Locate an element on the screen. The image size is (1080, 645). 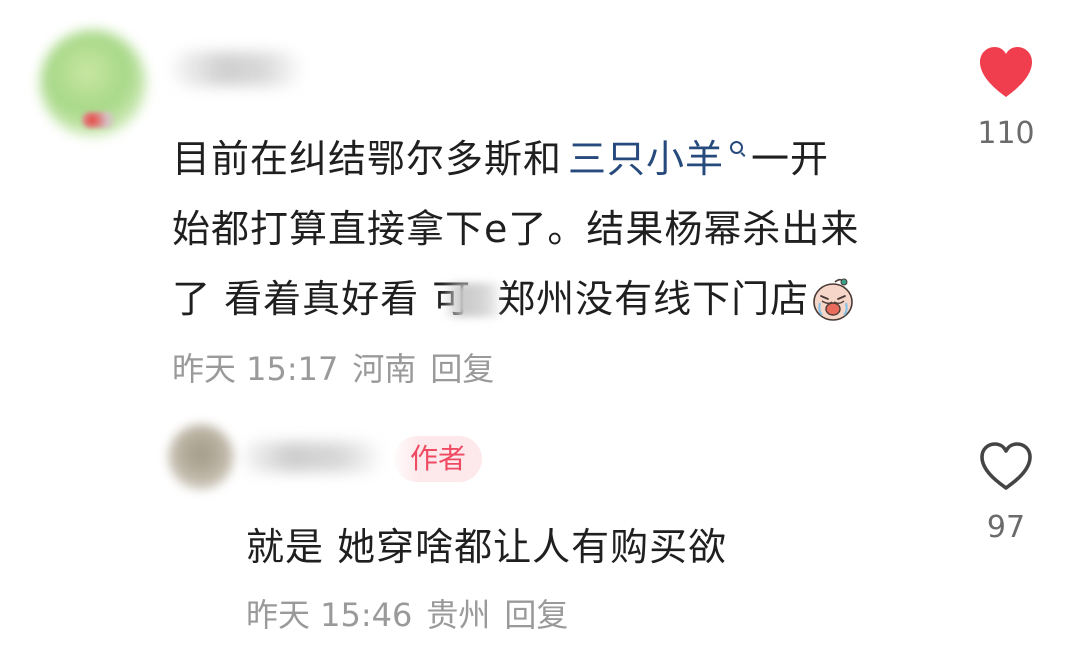
comment-line-1: 目前在纠结鄂尔多斯和 三只小羊 一开 is located at coordinates (552, 159).